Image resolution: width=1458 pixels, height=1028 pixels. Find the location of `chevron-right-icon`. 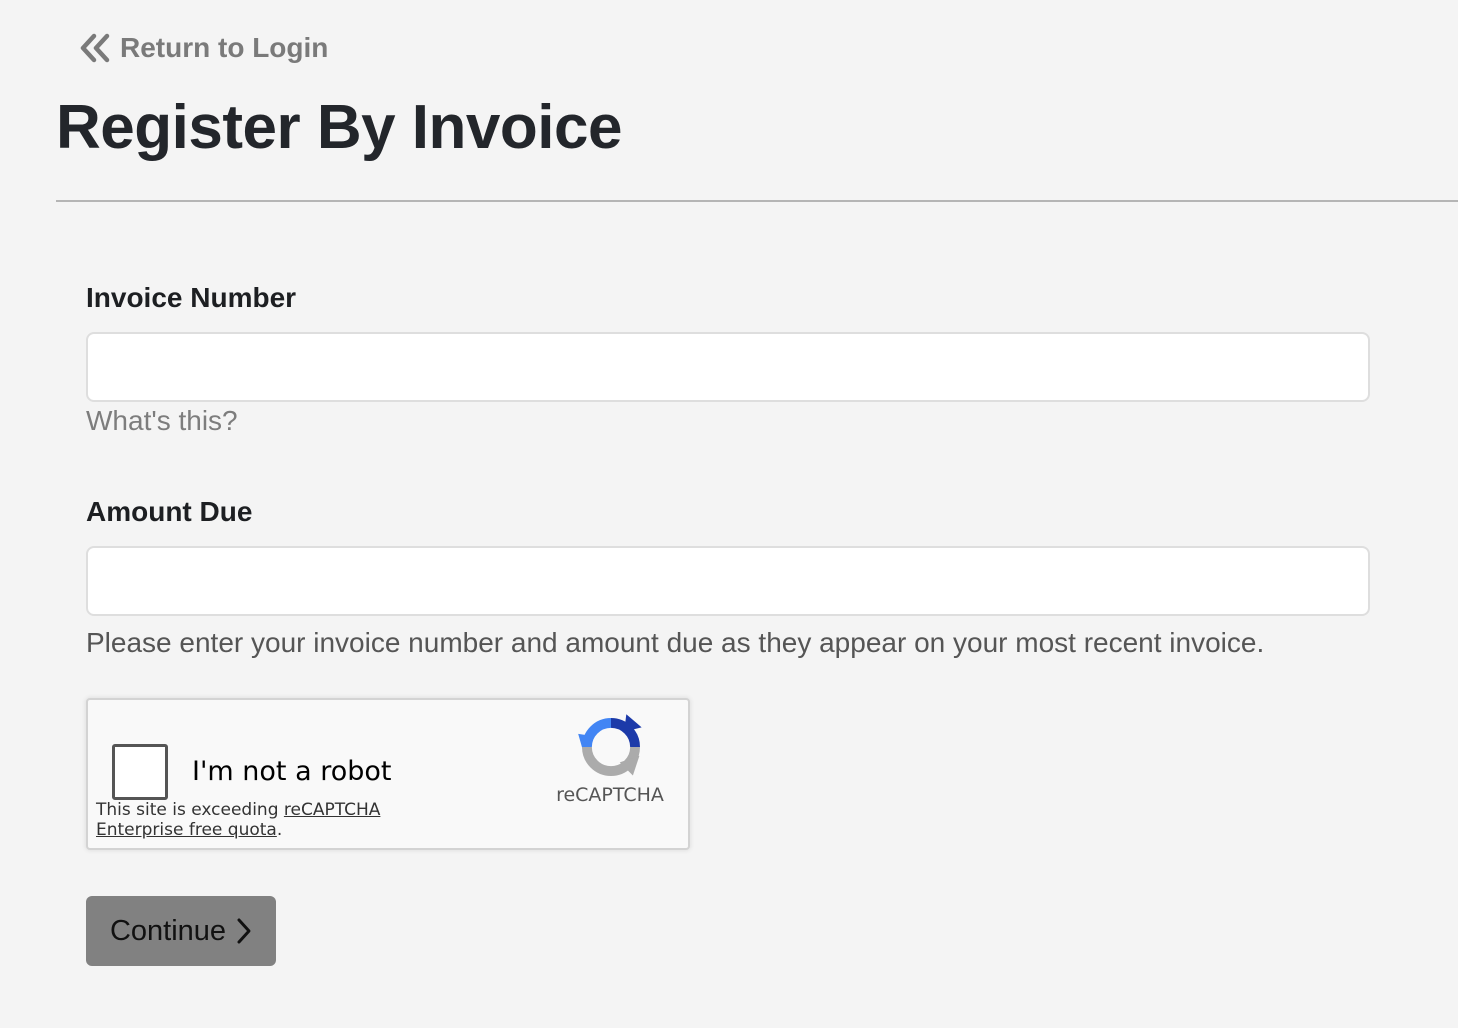

chevron-right-icon is located at coordinates (244, 931).